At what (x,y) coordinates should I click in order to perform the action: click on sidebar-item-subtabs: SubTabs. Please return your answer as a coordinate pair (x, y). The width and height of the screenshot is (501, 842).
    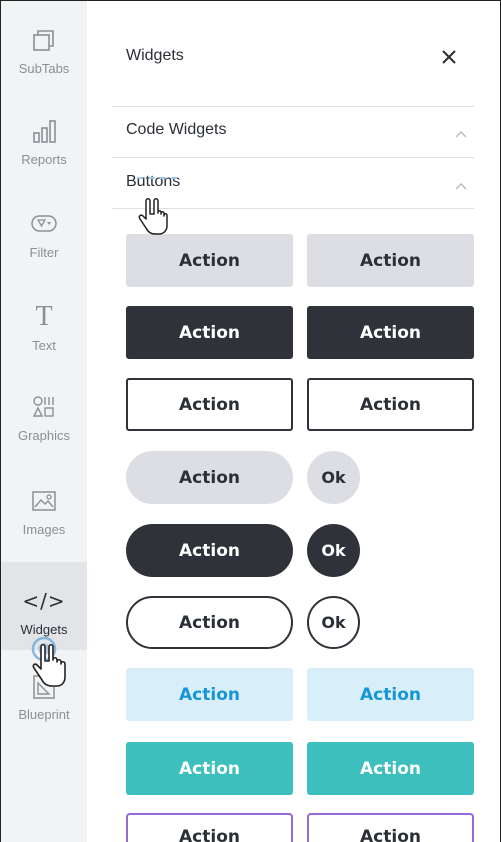
    Looking at the image, I should click on (44, 45).